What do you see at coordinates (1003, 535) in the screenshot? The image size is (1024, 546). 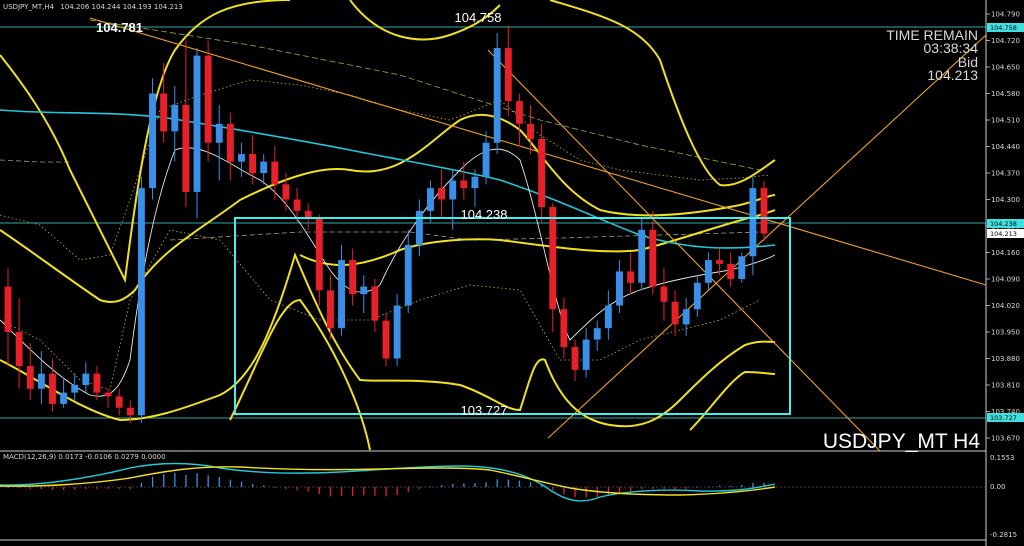 I see `macd-tick-bottom: -0.2815` at bounding box center [1003, 535].